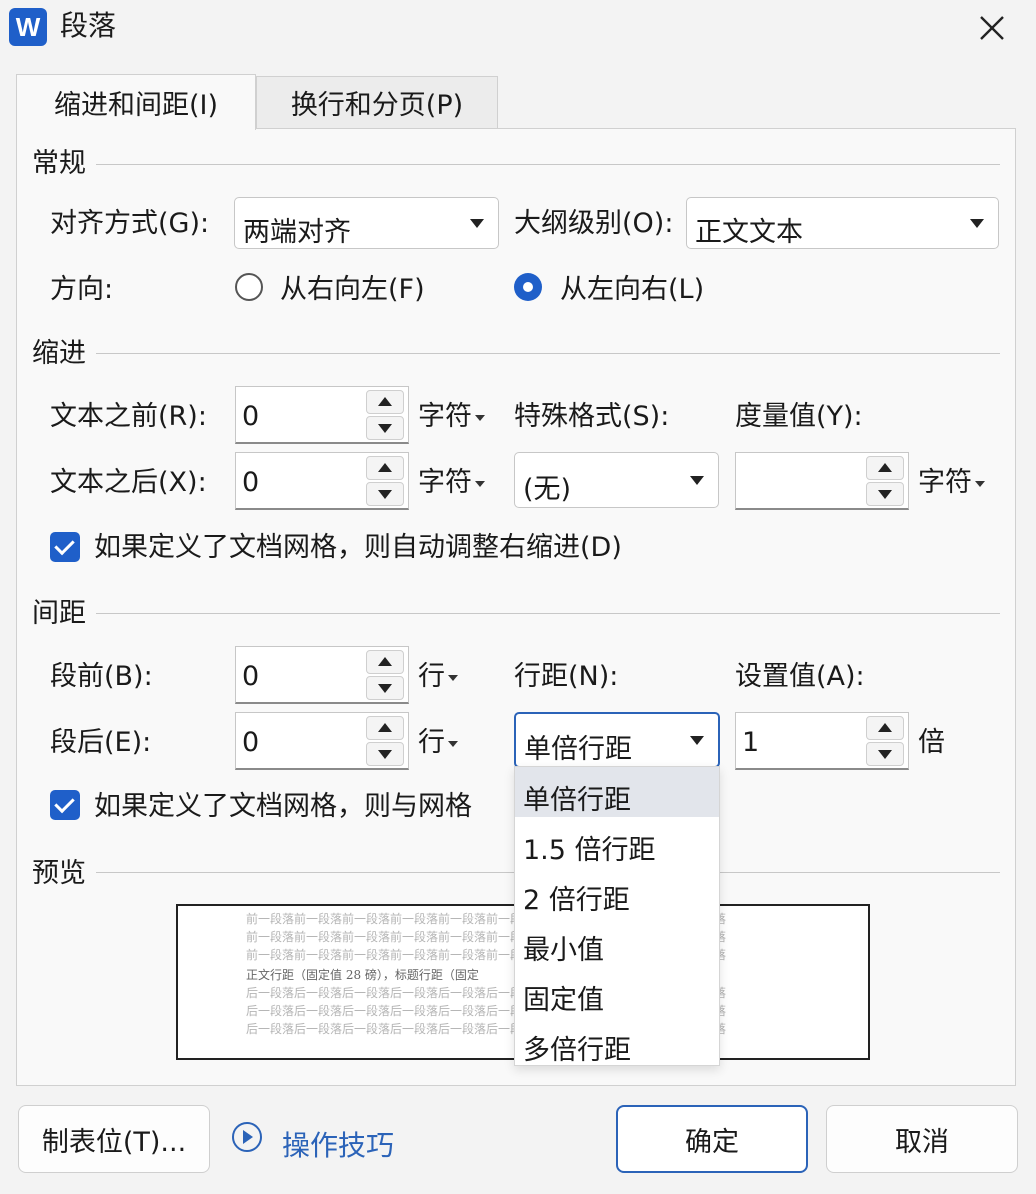 Image resolution: width=1036 pixels, height=1194 pixels. I want to click on set-value-value: 1, so click(750, 742).